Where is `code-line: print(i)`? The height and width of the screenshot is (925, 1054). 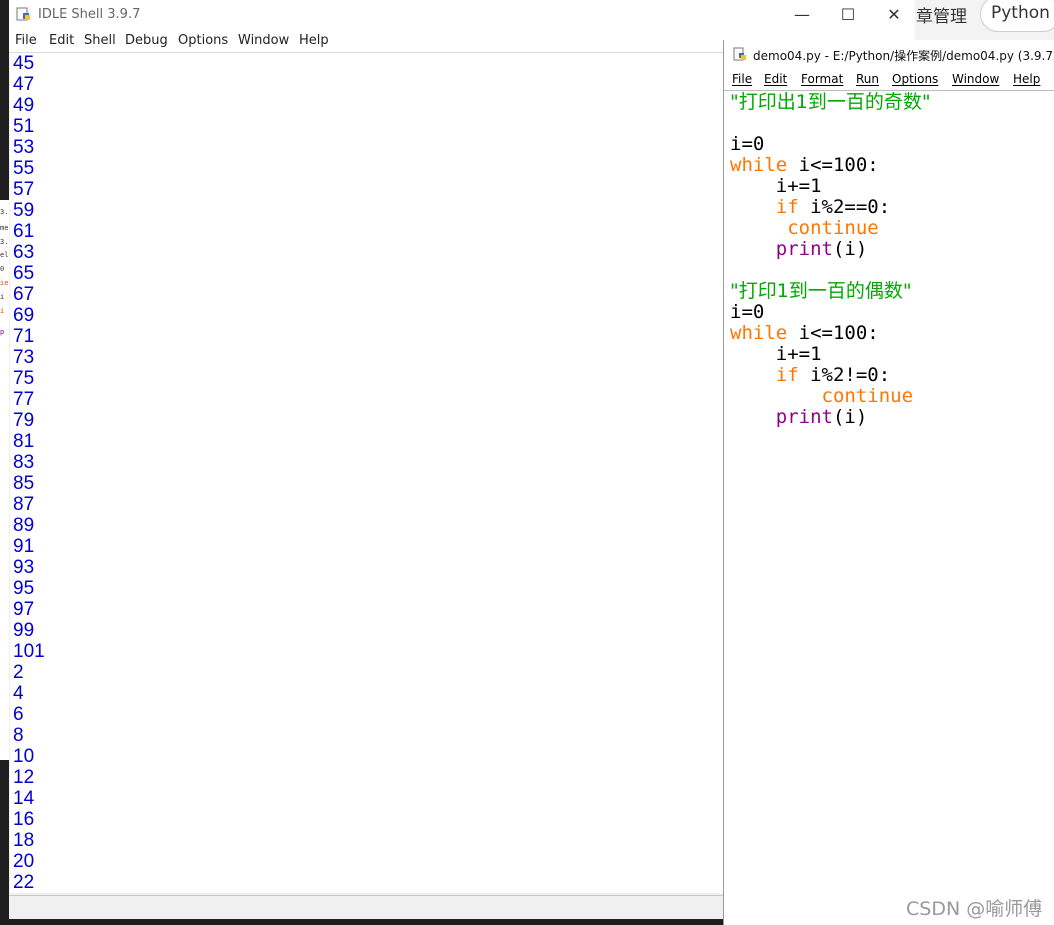 code-line: print(i) is located at coordinates (799, 249).